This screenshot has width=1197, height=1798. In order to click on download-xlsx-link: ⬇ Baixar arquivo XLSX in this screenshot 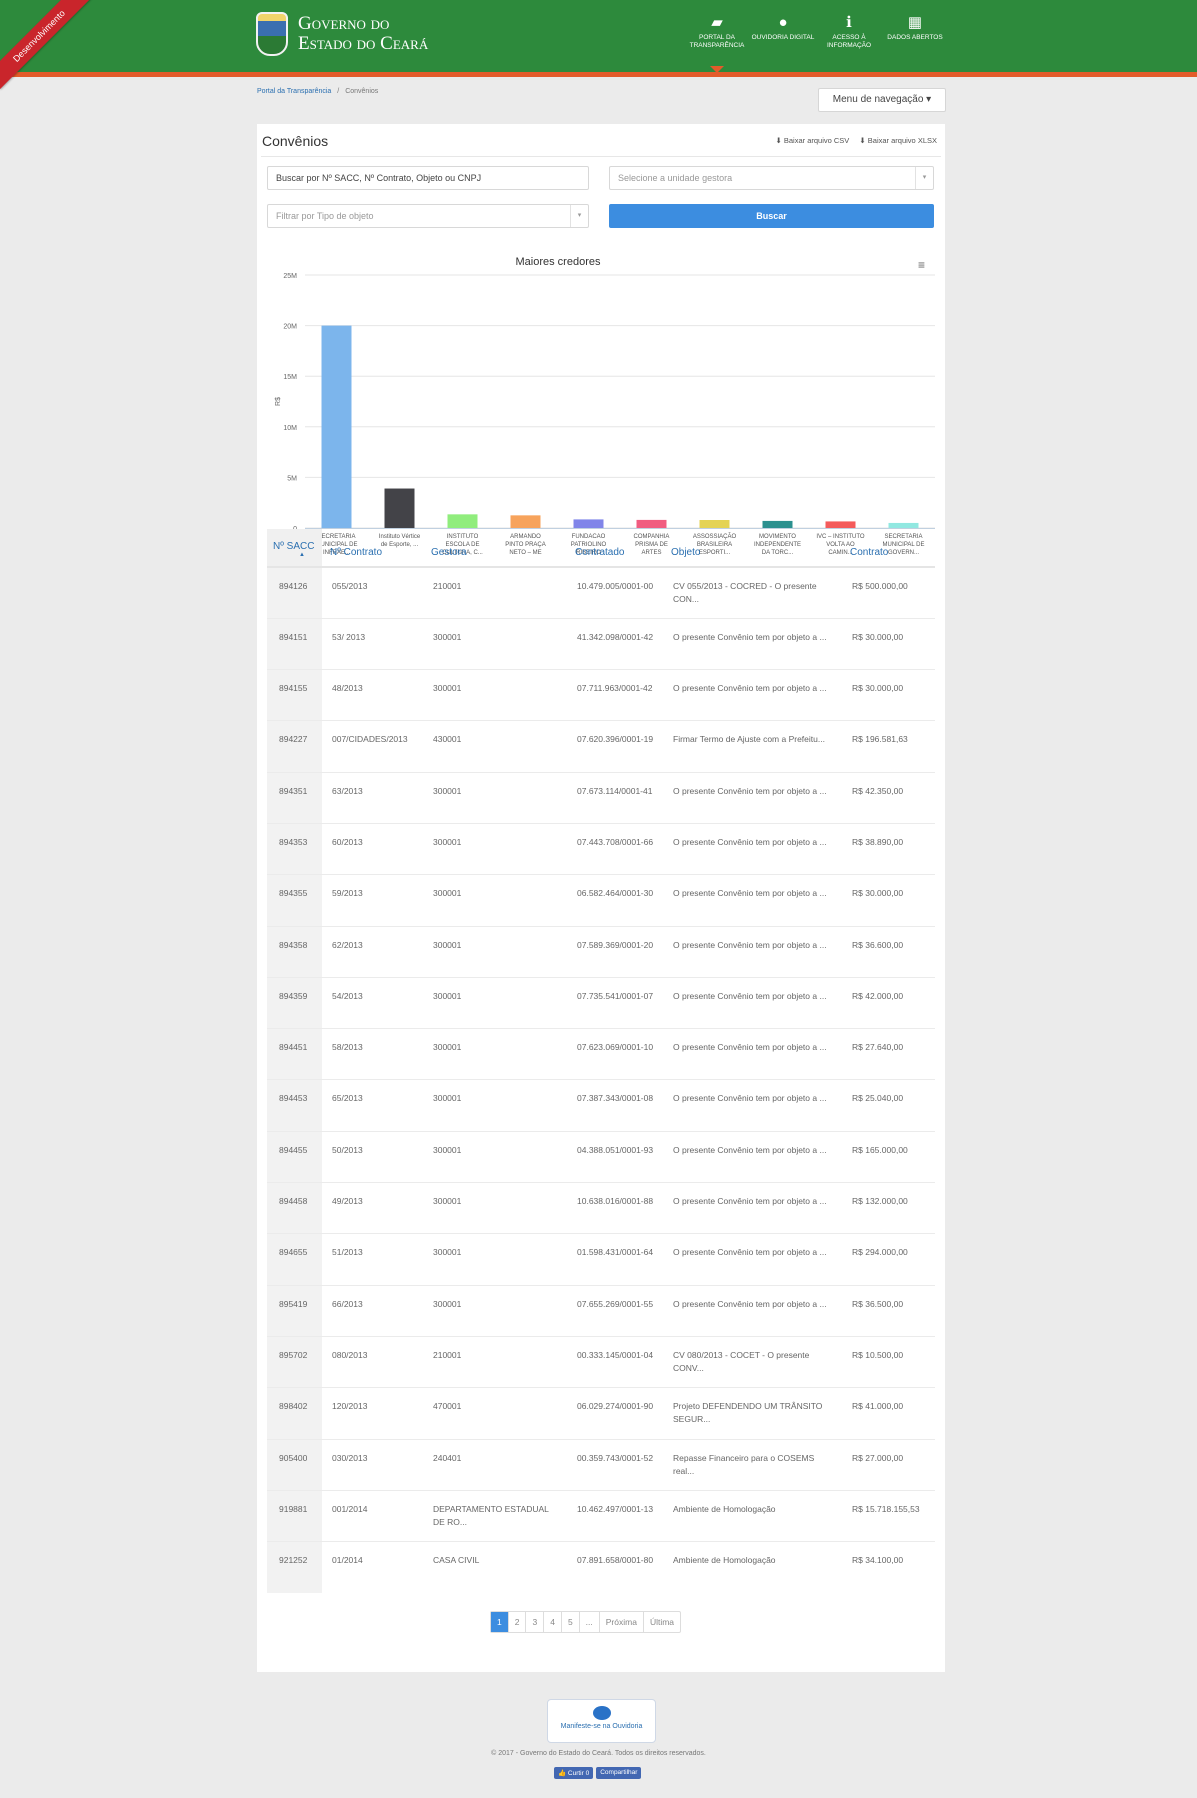, I will do `click(898, 140)`.